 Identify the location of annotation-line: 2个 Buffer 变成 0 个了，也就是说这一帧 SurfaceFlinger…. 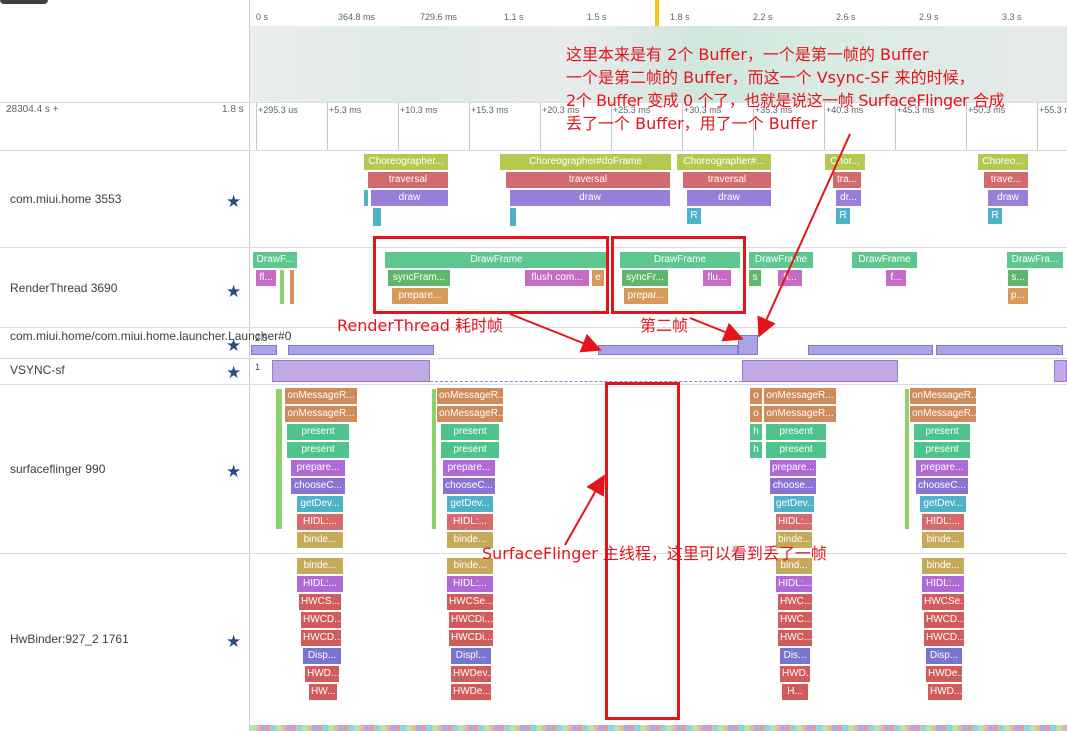
(785, 100).